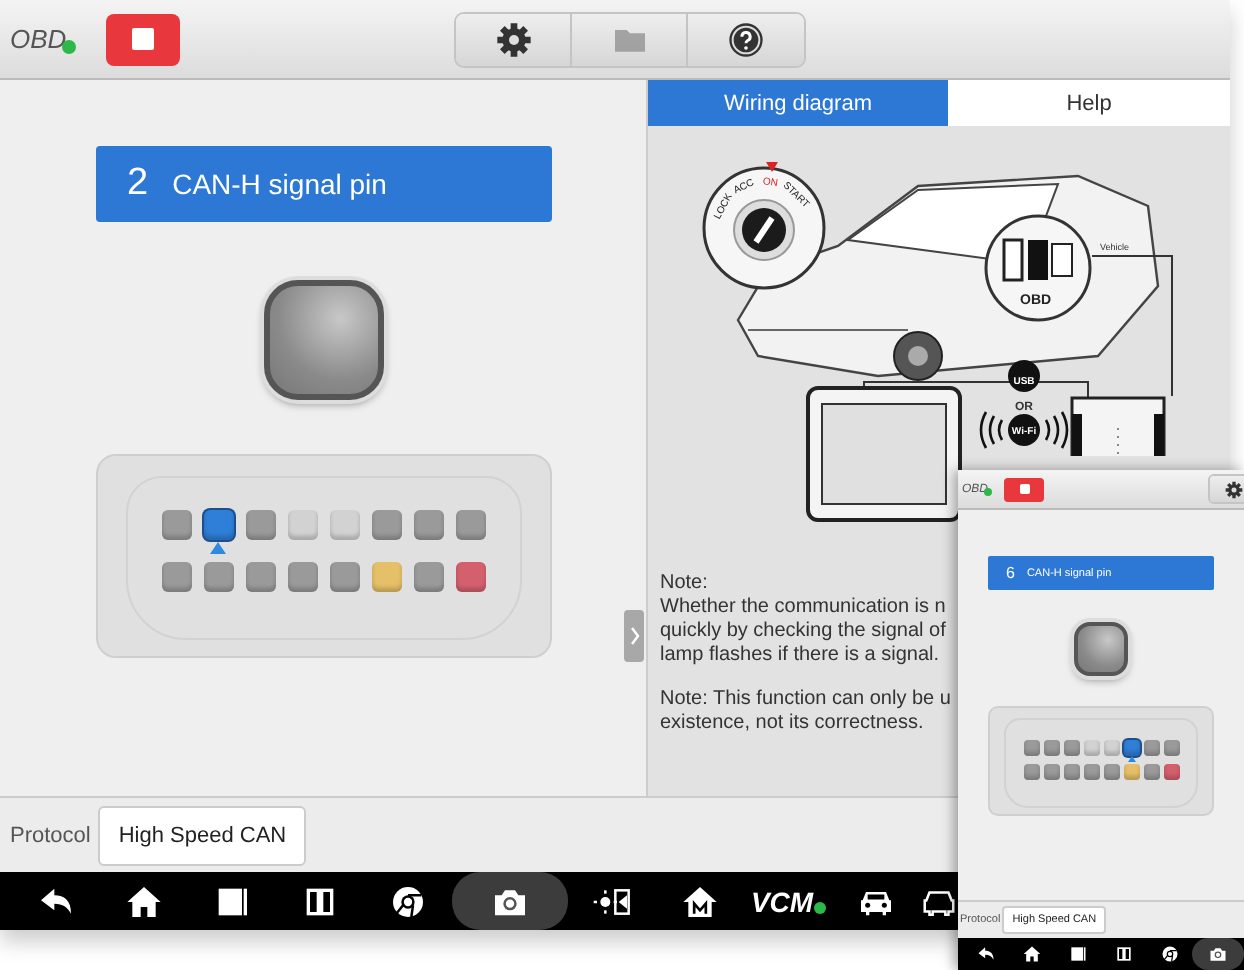  I want to click on protocol-label: Protocol, so click(50, 835).